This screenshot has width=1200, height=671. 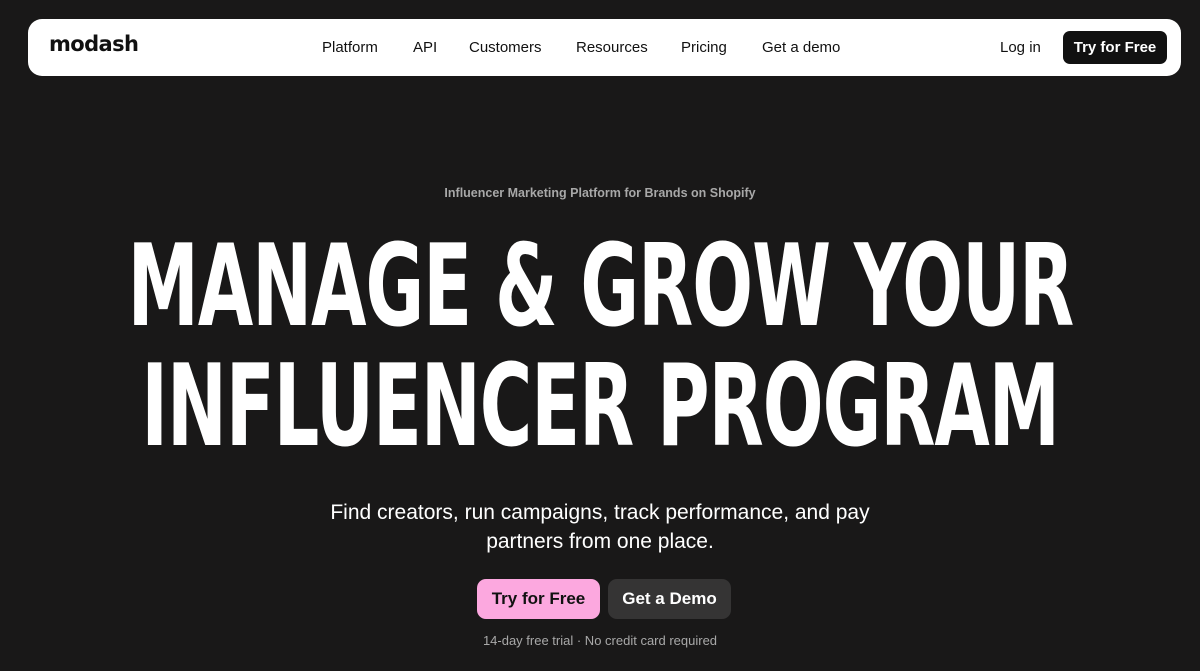 I want to click on nav-link-customers: Customers, so click(x=505, y=47).